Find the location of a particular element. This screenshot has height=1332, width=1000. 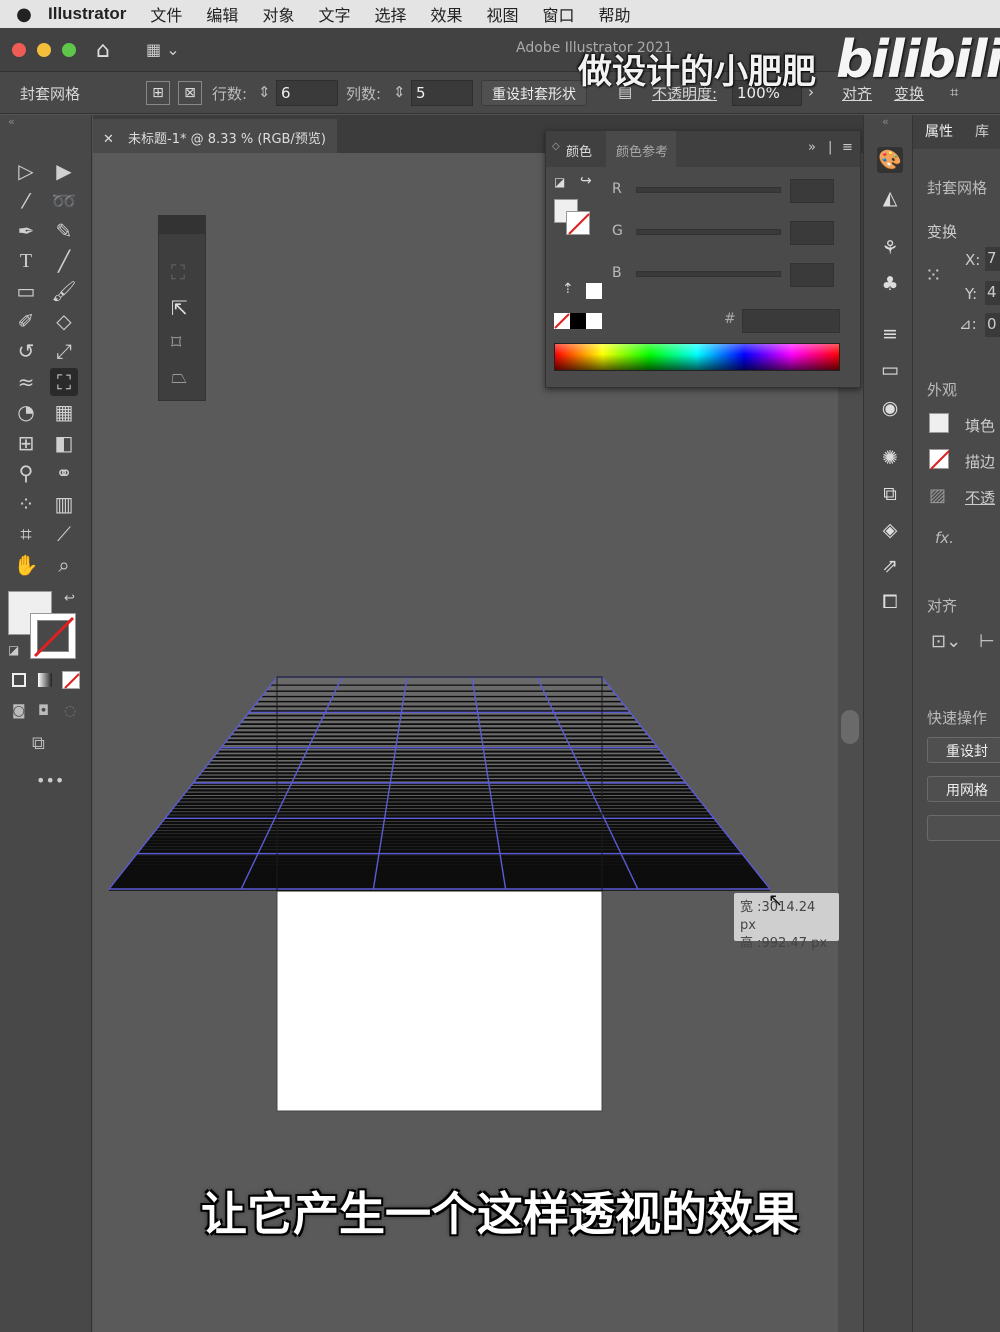

symbols-icon: ♣ is located at coordinates (890, 284).